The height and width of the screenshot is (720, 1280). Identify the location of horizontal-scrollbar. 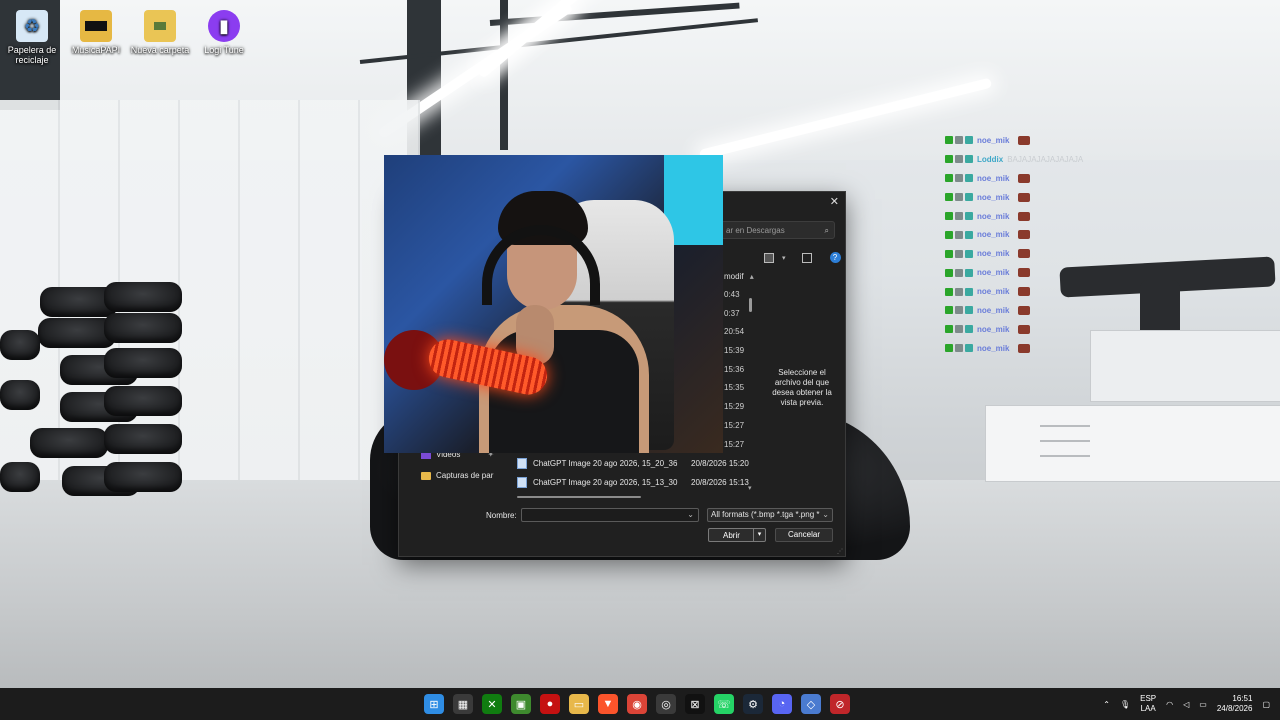
(579, 497).